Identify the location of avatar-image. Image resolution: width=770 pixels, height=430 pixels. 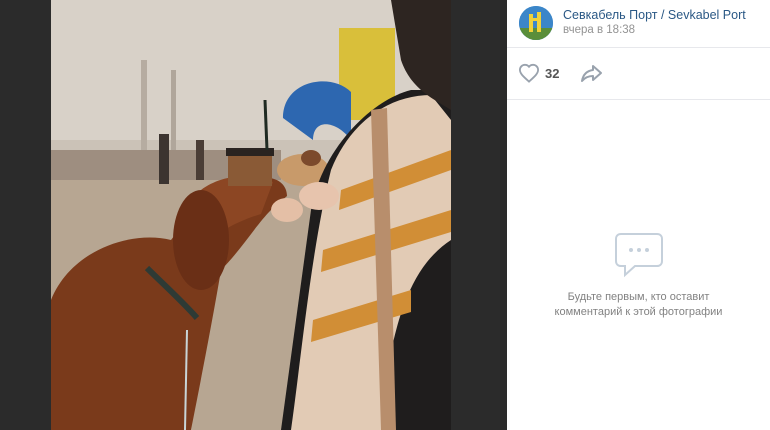
(536, 23).